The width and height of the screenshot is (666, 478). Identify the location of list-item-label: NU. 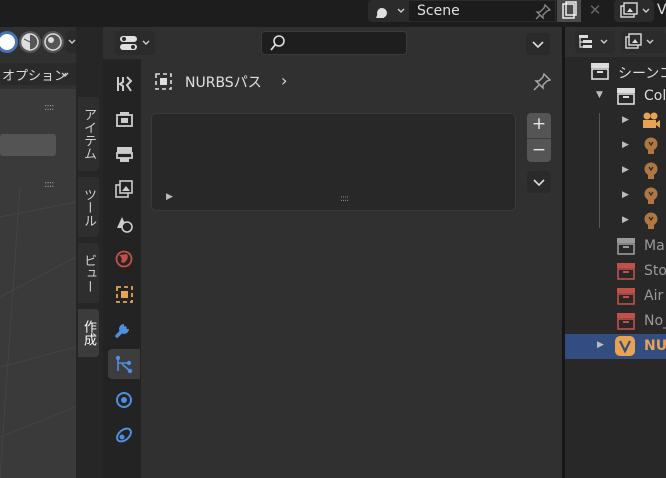
(655, 346).